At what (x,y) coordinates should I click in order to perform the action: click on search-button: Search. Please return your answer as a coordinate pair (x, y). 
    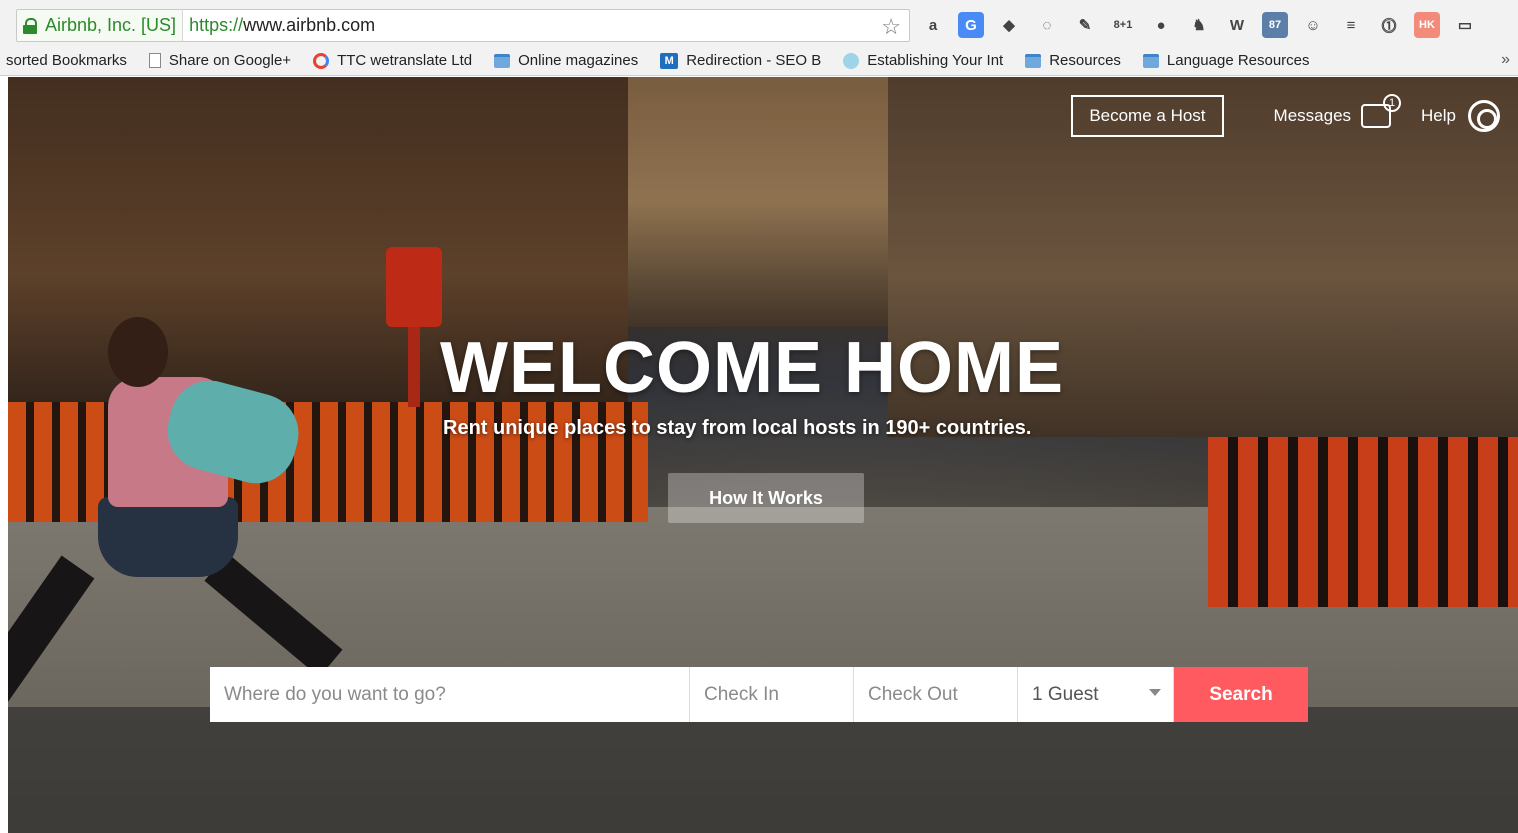
    Looking at the image, I should click on (1241, 694).